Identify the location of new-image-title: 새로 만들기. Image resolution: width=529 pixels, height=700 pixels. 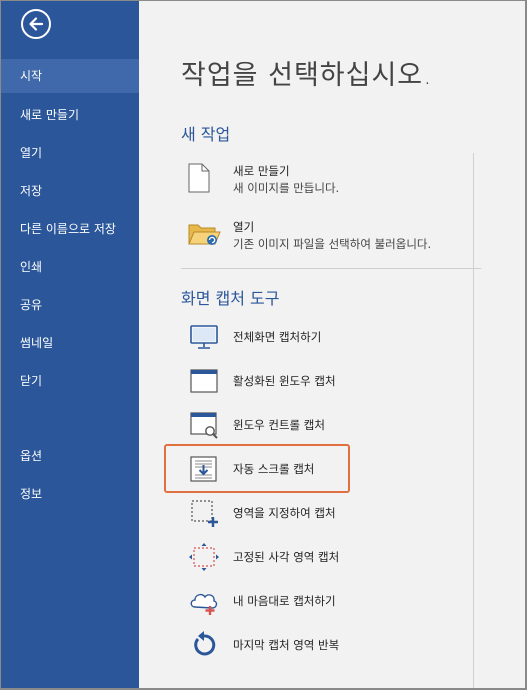
(261, 171).